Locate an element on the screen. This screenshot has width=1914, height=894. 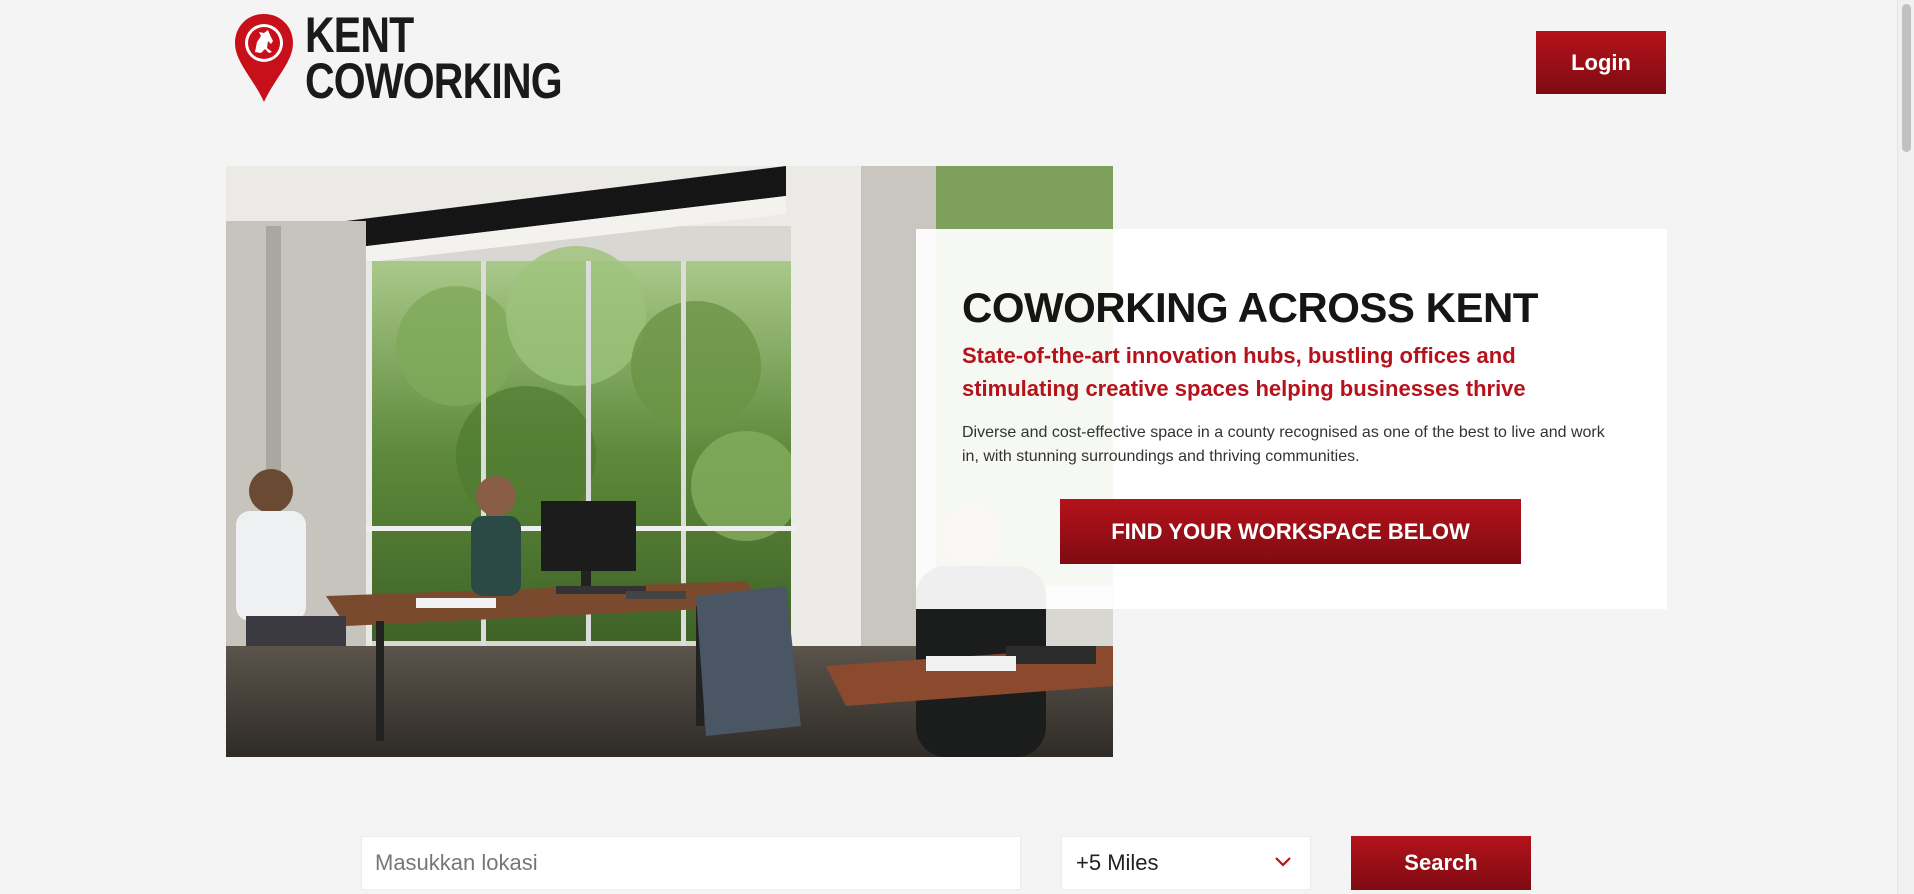
map-pin-icon is located at coordinates (264, 58).